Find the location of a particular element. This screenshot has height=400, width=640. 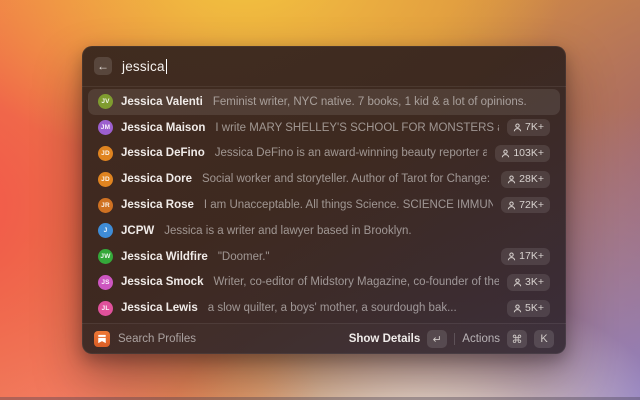

avatar: J is located at coordinates (105, 231).